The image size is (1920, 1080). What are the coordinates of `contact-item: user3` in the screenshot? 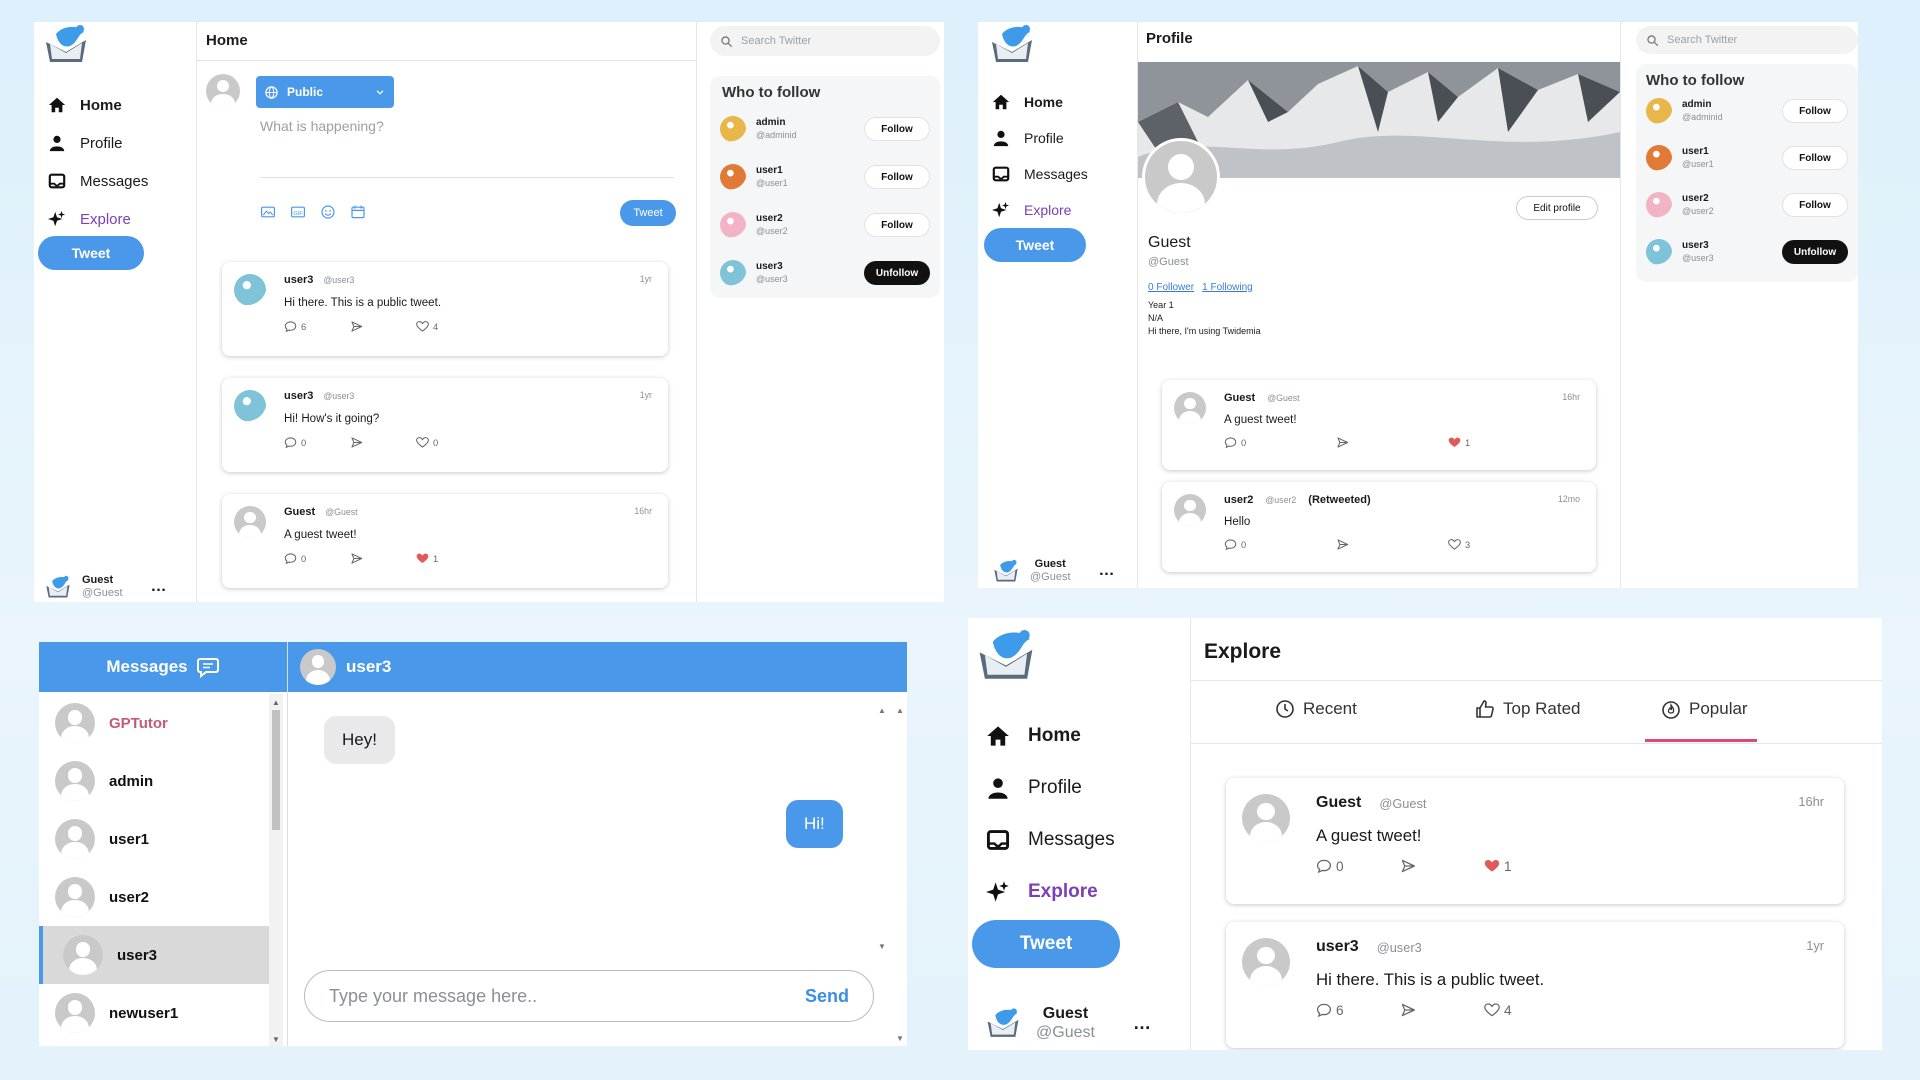 It's located at (154, 955).